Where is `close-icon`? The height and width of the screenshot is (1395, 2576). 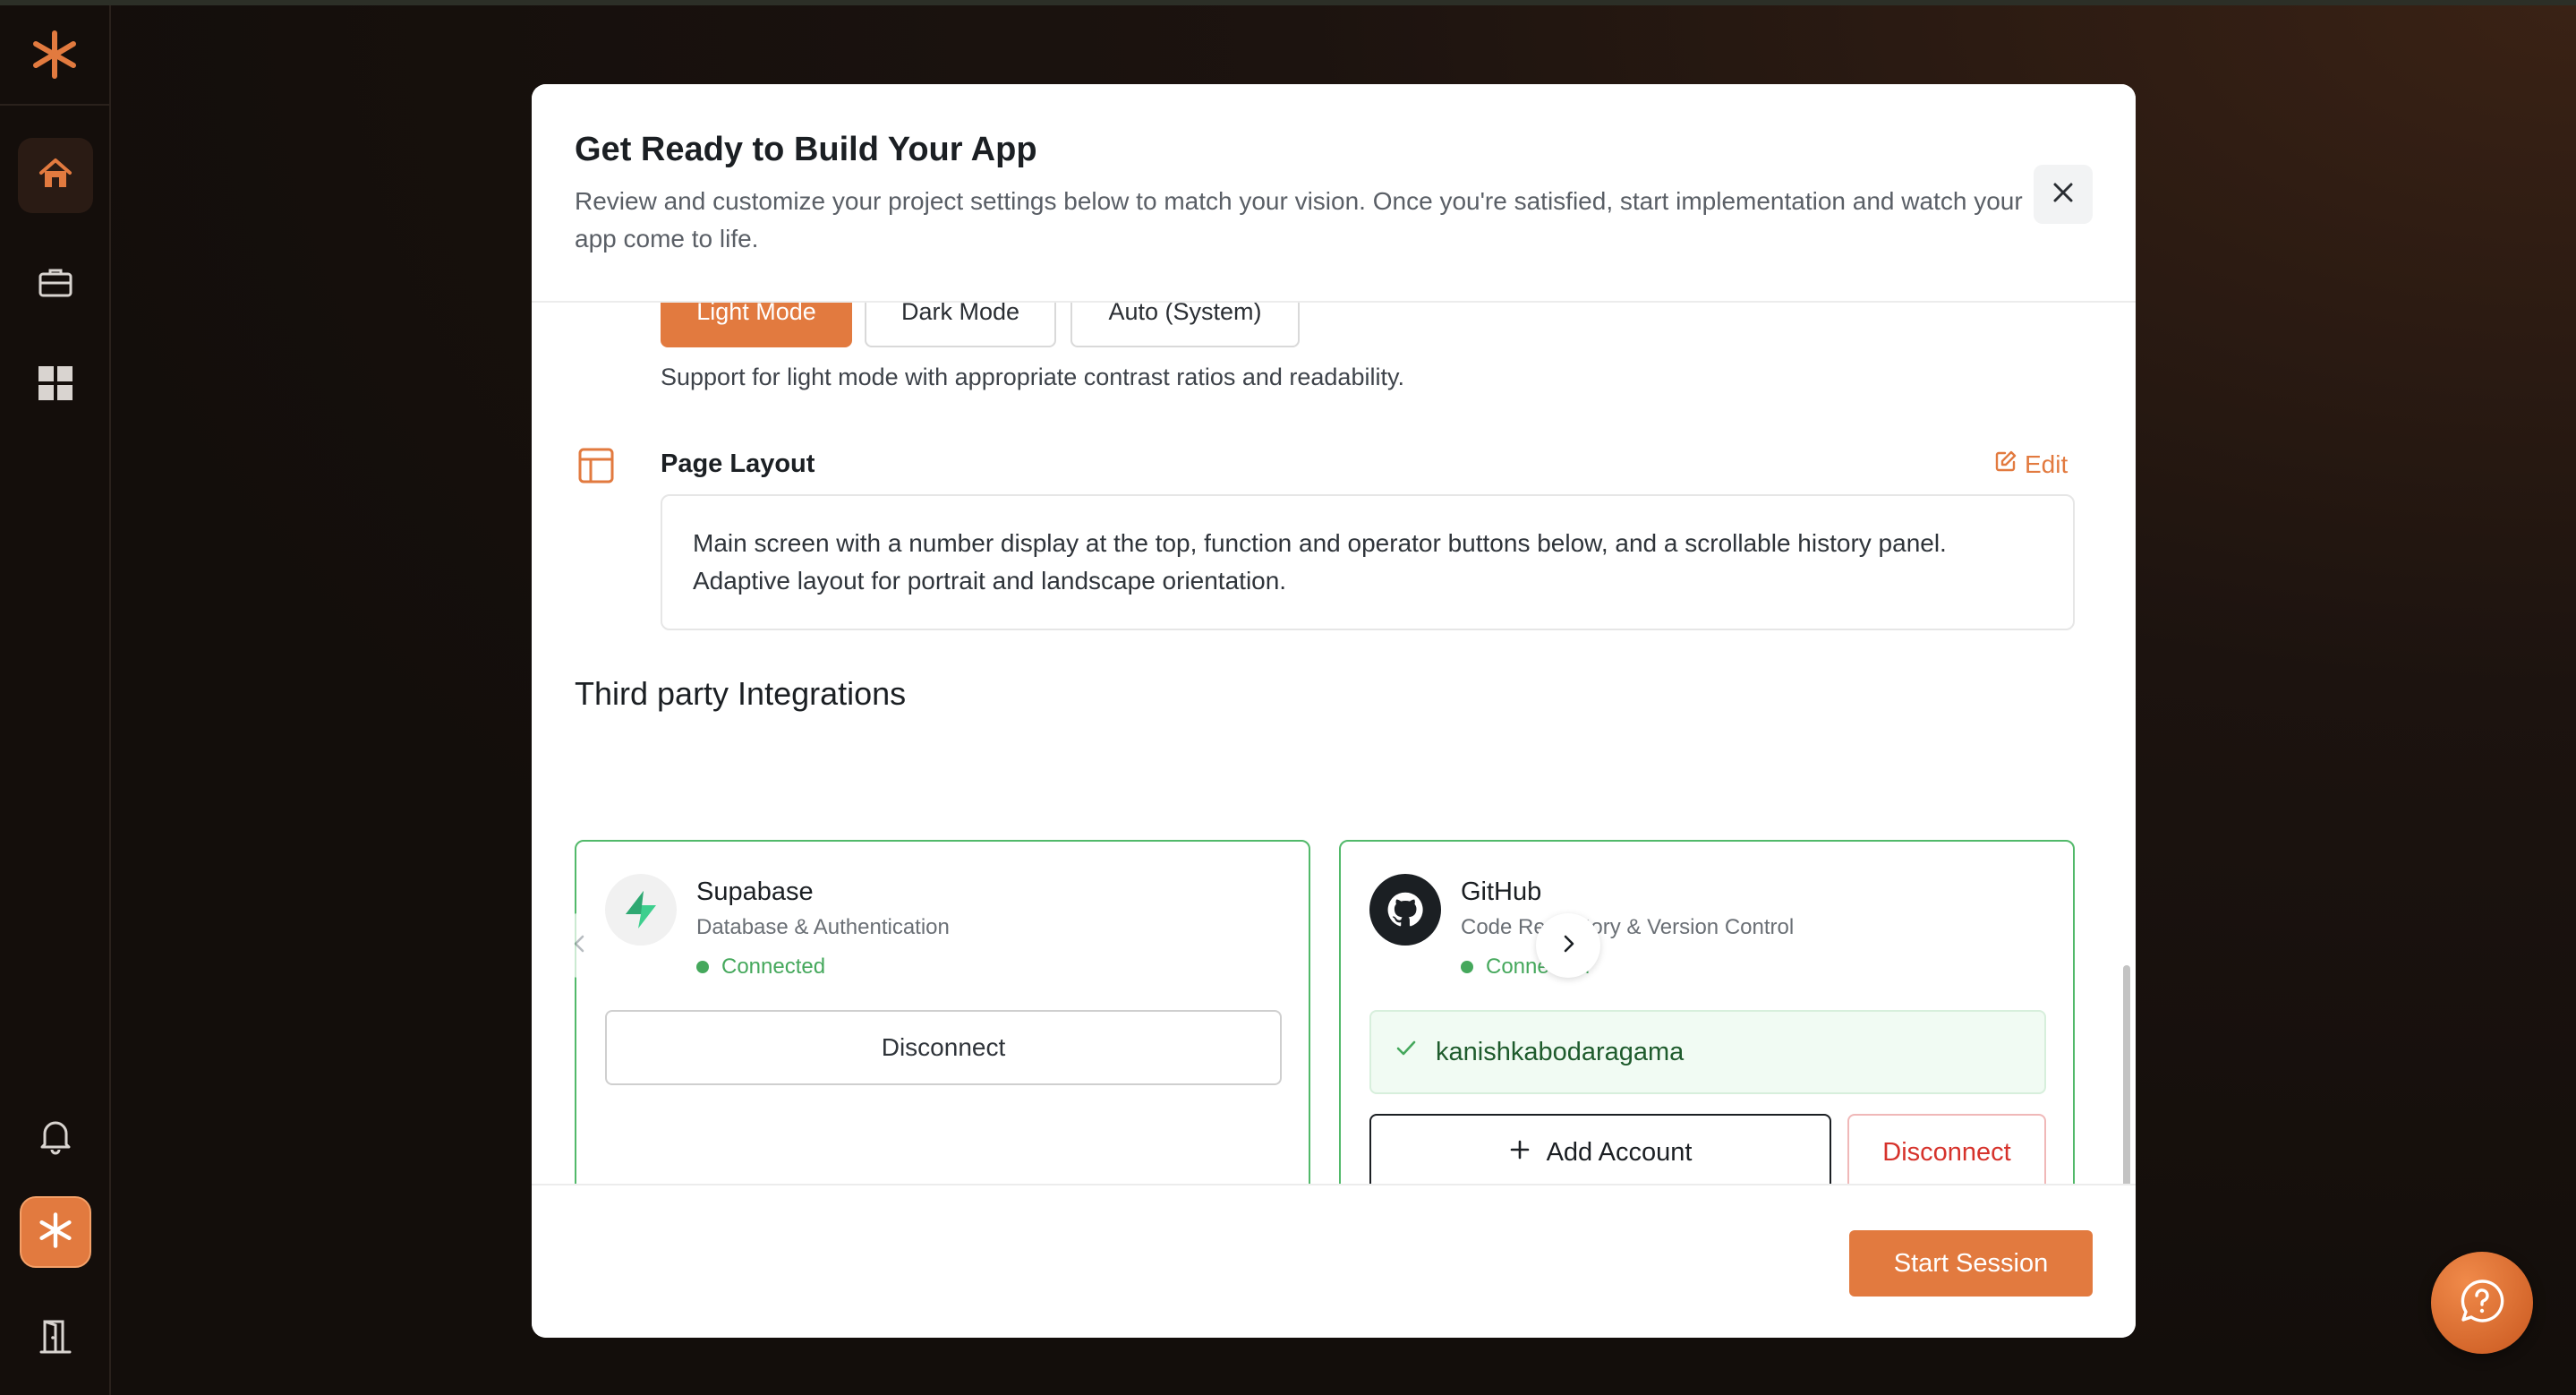
close-icon is located at coordinates (2063, 195).